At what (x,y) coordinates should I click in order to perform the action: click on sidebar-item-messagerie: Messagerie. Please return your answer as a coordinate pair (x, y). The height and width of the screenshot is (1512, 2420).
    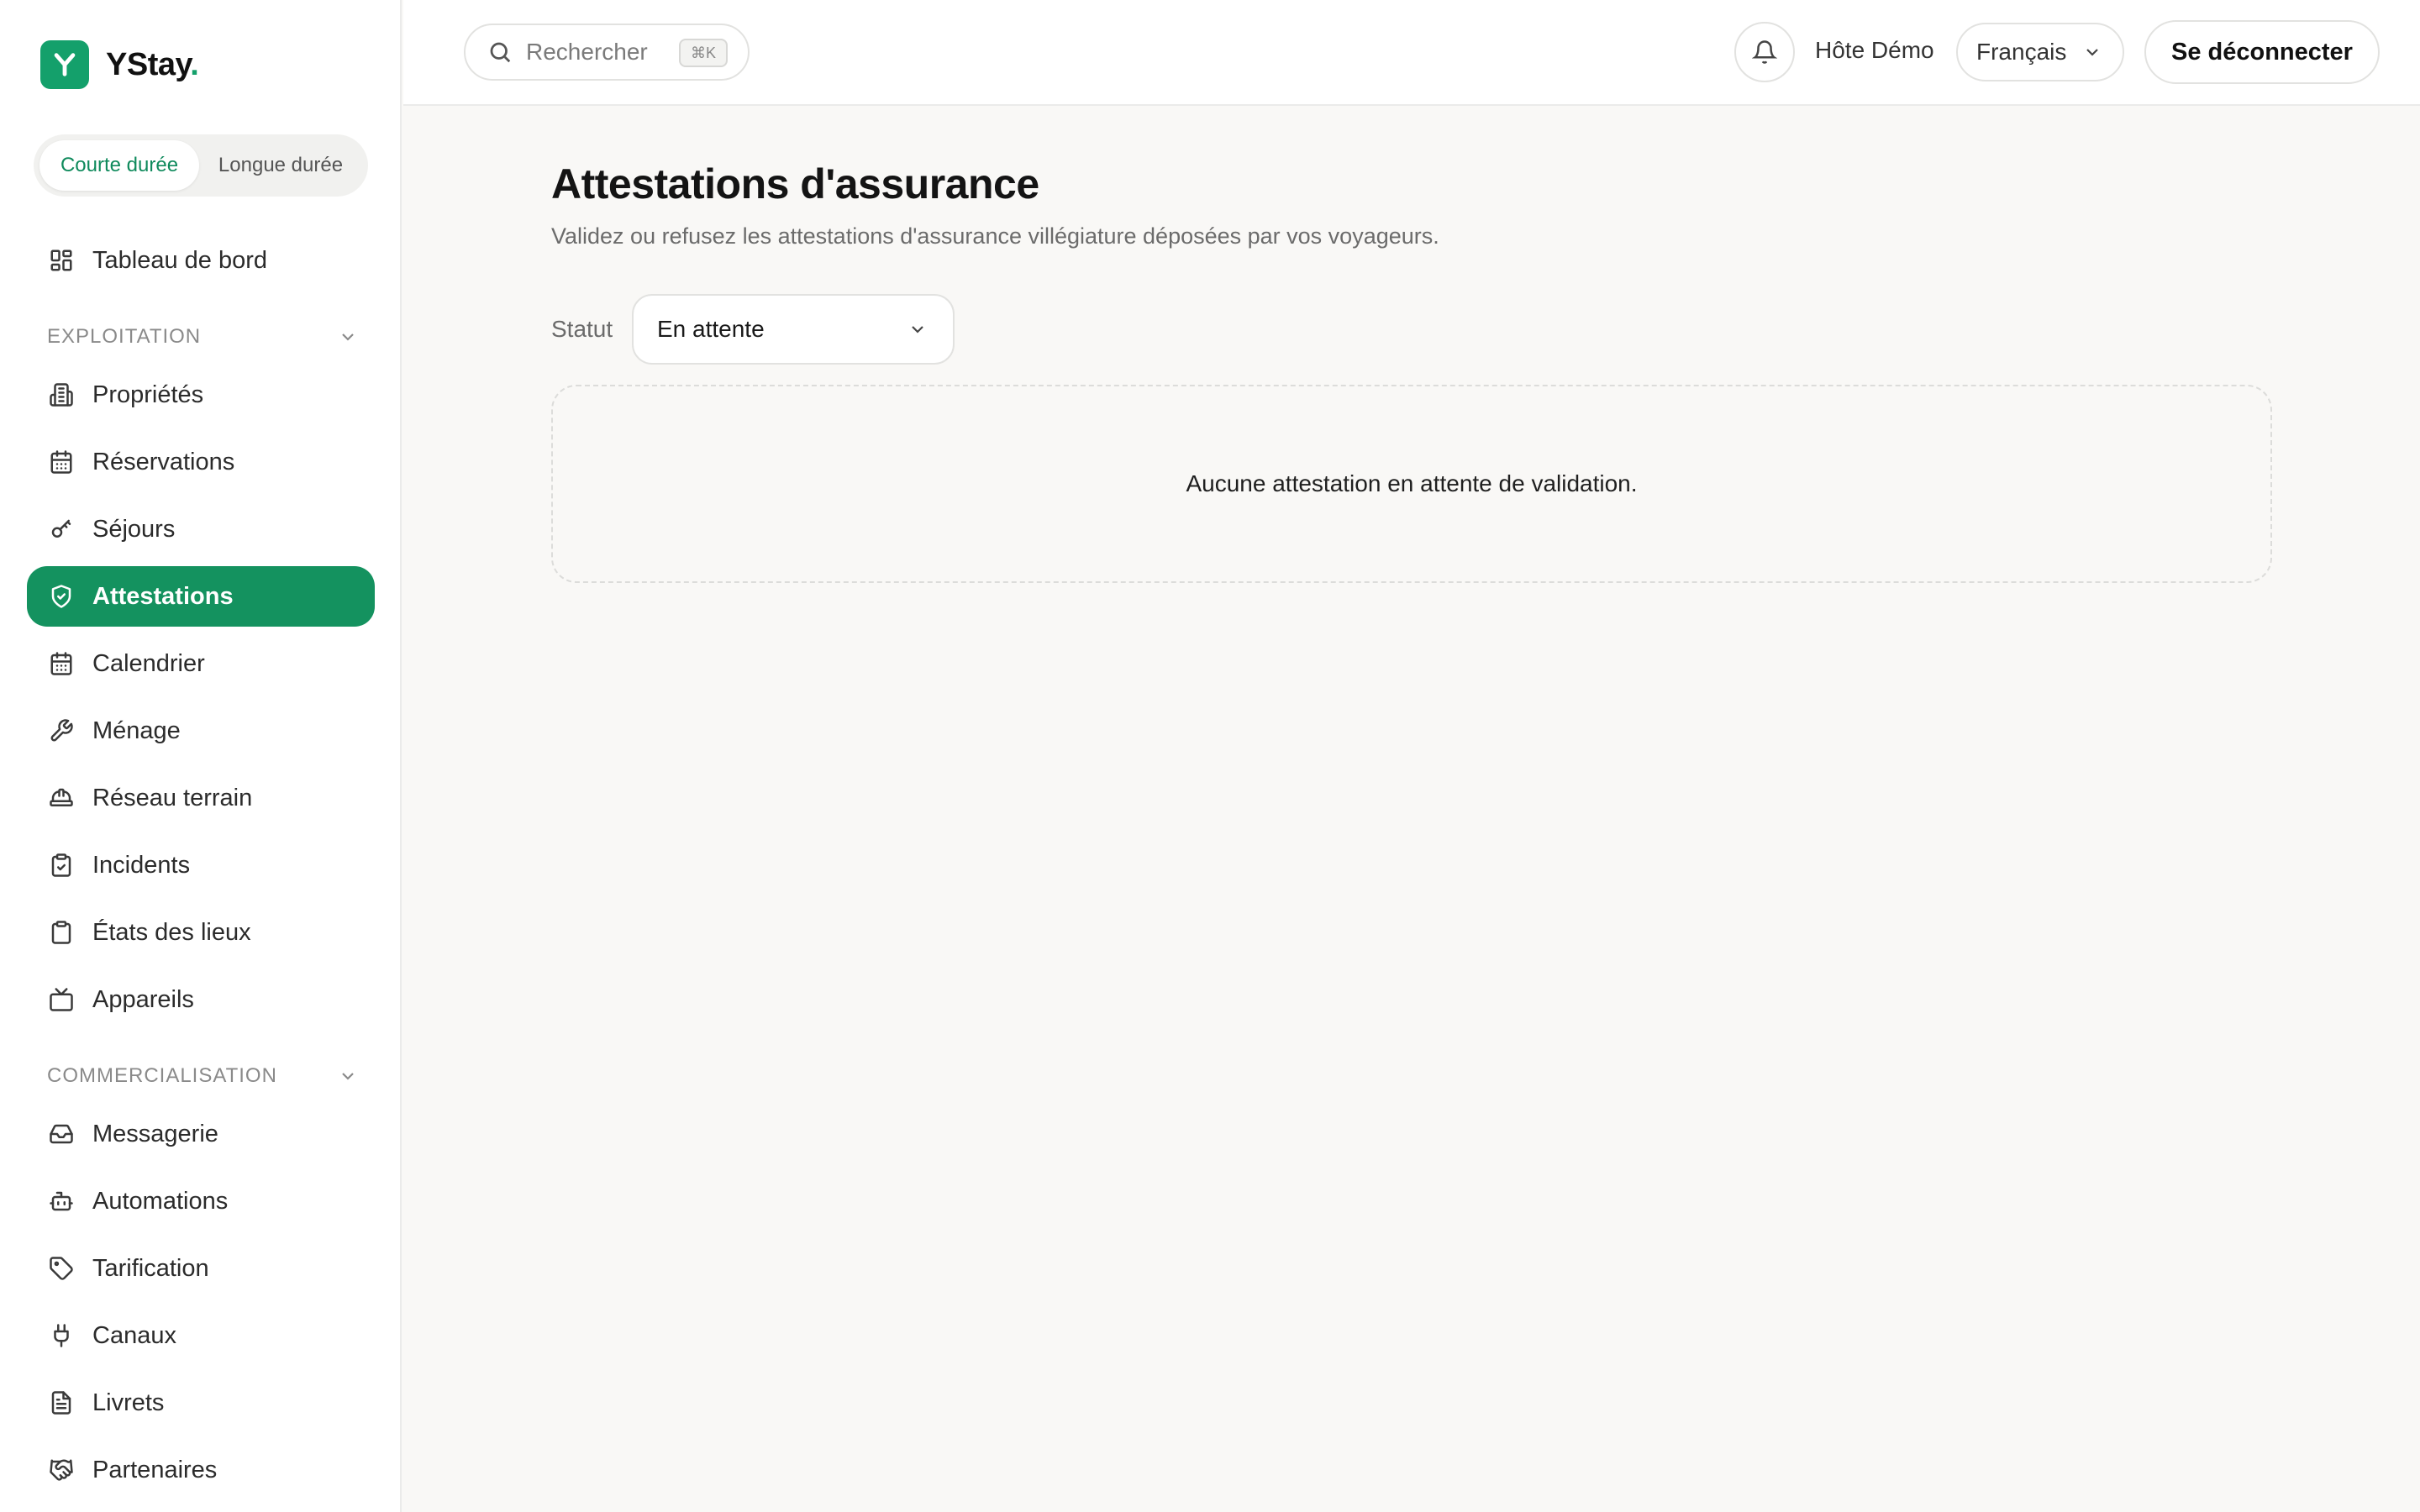
    Looking at the image, I should click on (201, 1134).